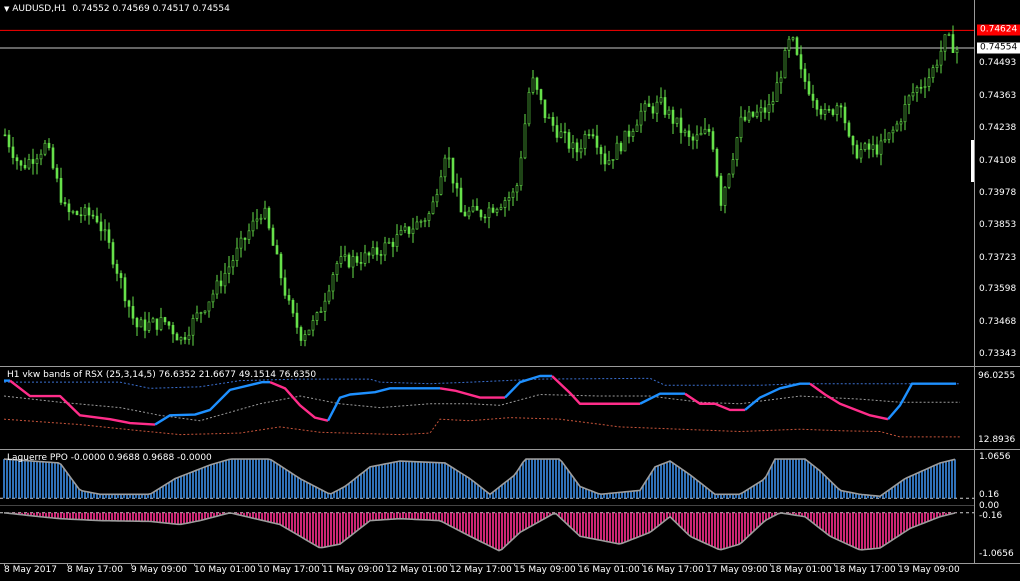 This screenshot has height=581, width=1020. Describe the element at coordinates (998, 322) in the screenshot. I see `price-tick-label: 0.73468` at that location.